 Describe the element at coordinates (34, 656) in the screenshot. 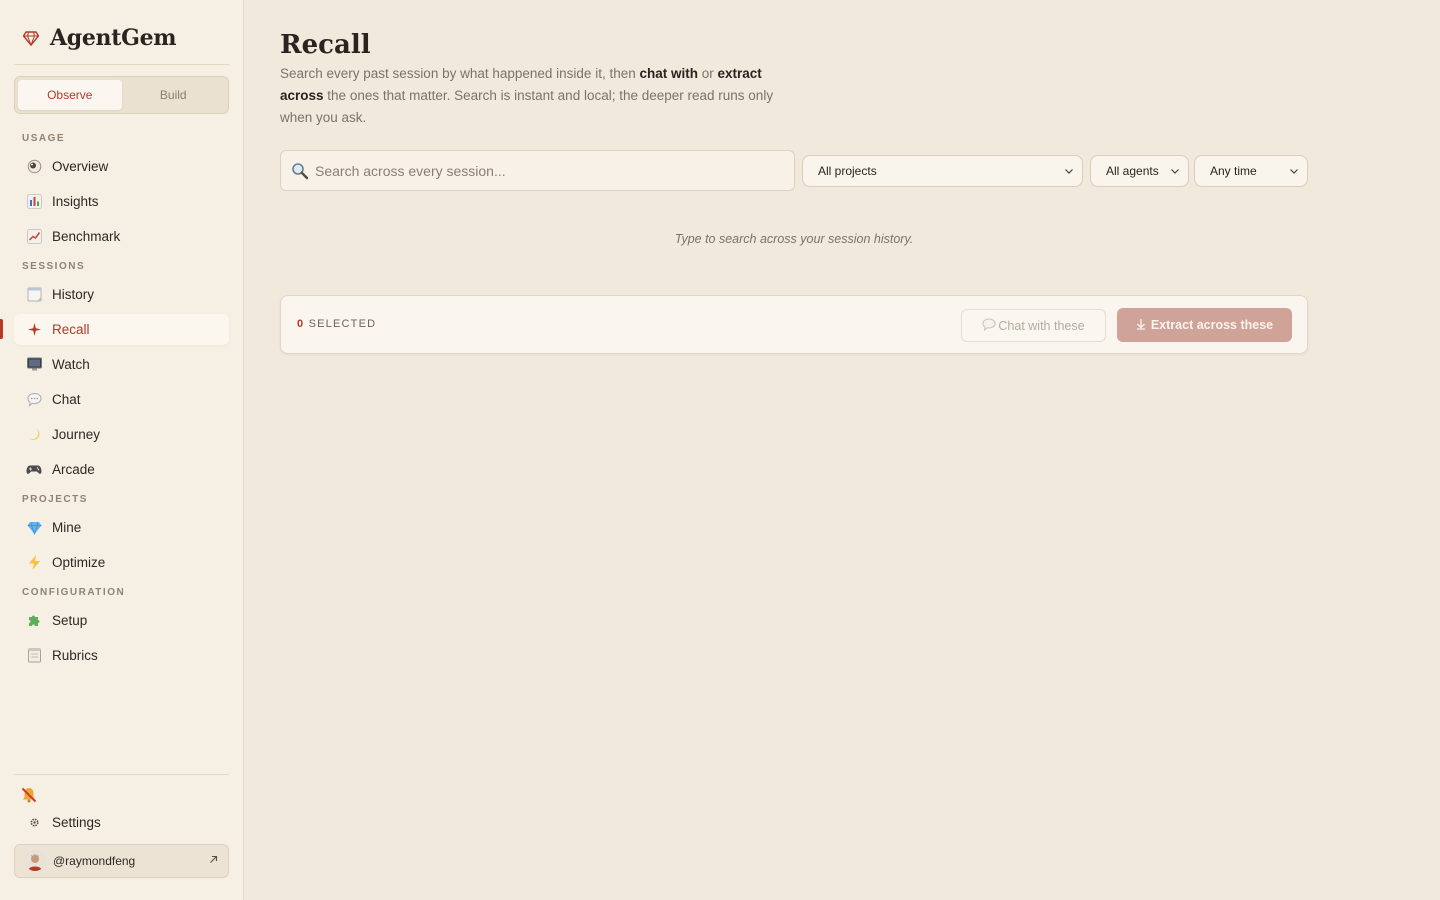

I see `clipboard-icon` at that location.